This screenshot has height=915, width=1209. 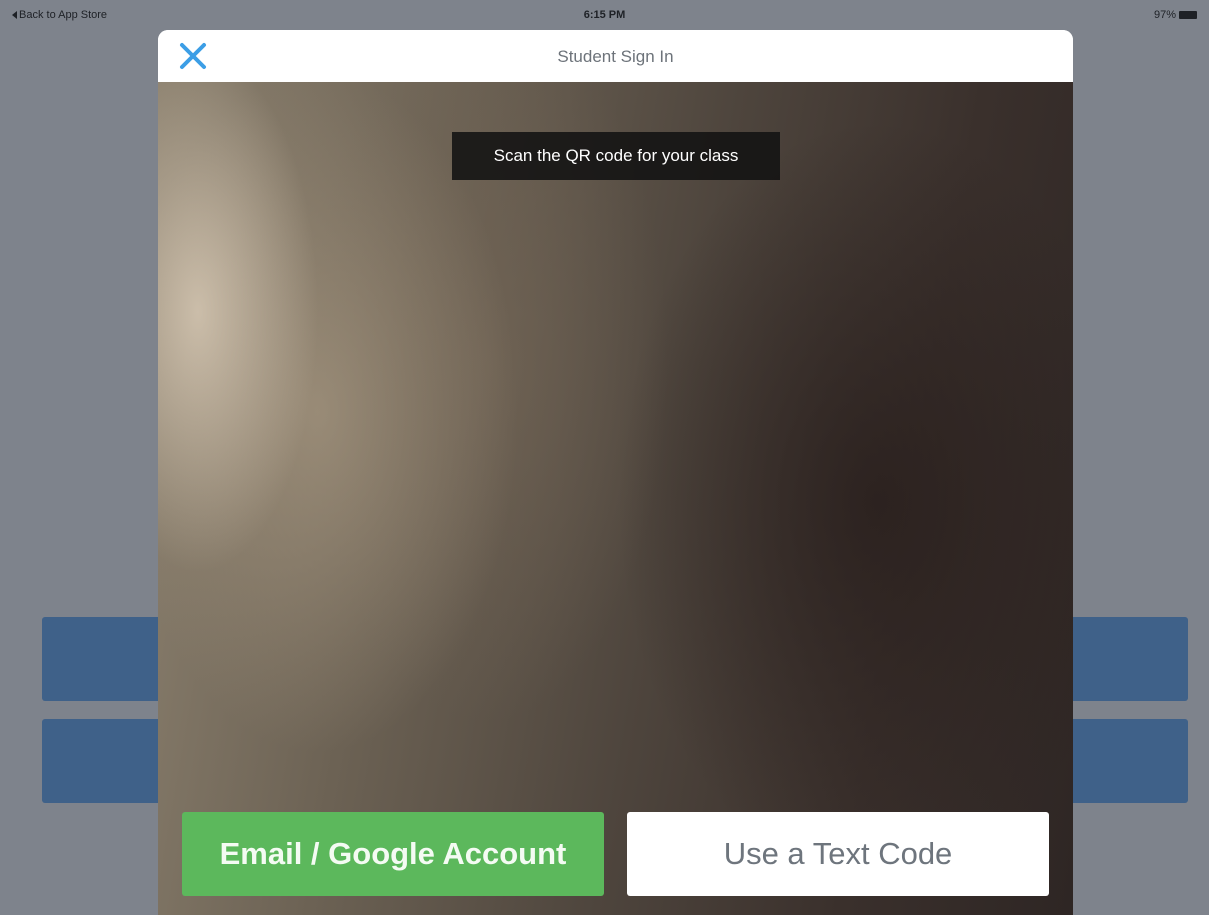 I want to click on scan-qr-hint: Scan the QR code for your class, so click(x=616, y=156).